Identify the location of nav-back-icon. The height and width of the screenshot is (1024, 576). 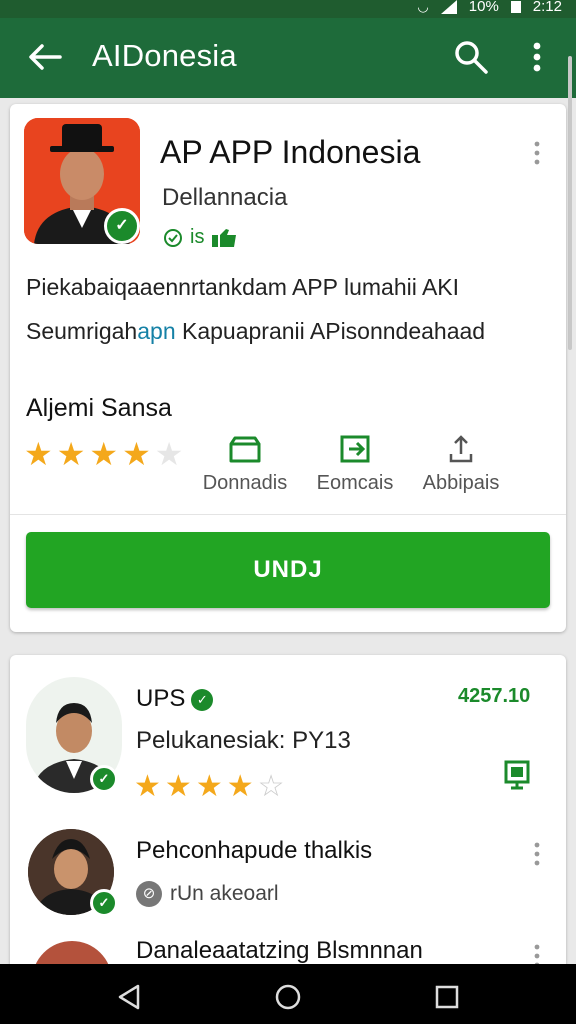
(129, 997).